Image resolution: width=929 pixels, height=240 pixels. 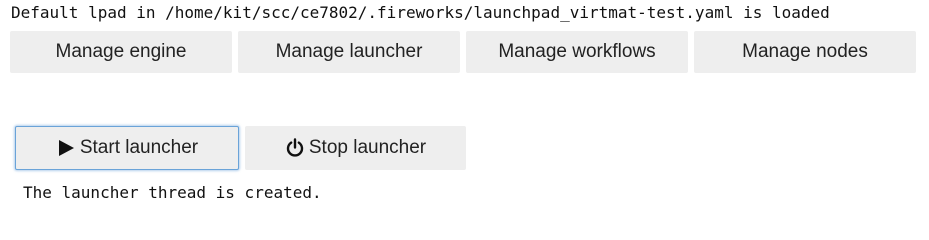 What do you see at coordinates (805, 52) in the screenshot?
I see `manage-nodes-button: Manage nodes` at bounding box center [805, 52].